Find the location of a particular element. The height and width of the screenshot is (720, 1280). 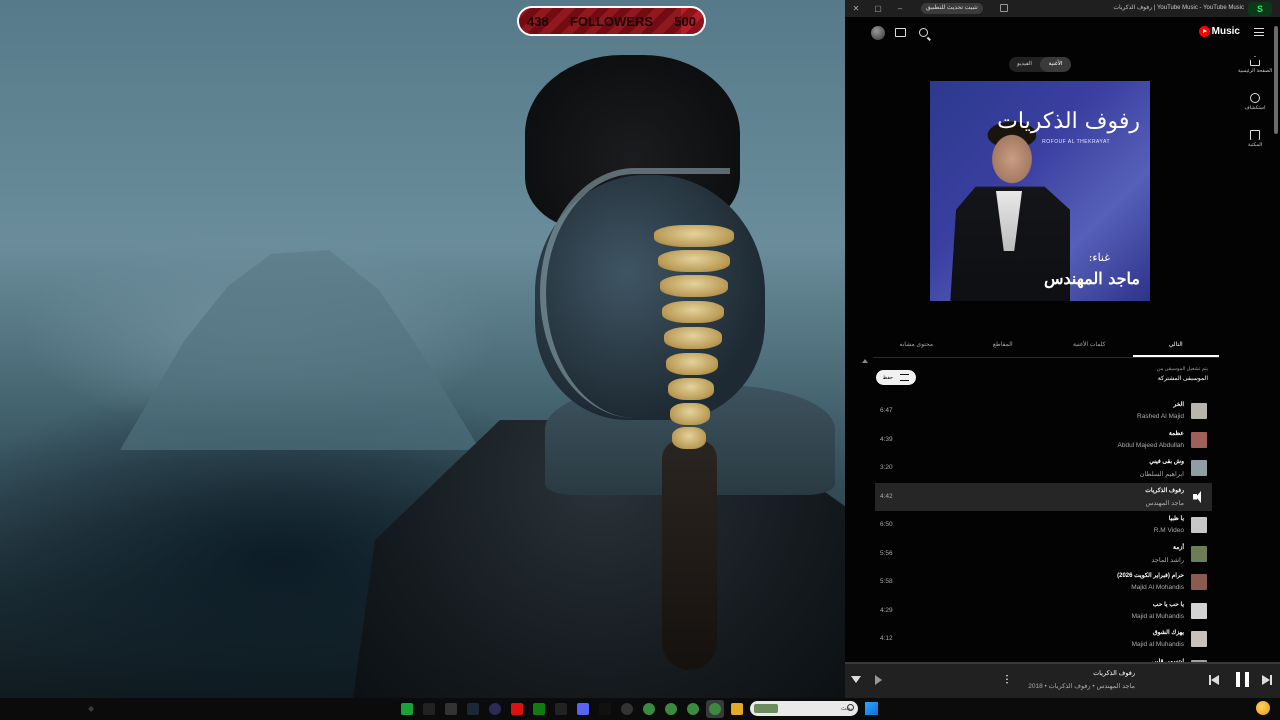

close-window-button: ✕ is located at coordinates (856, 8).